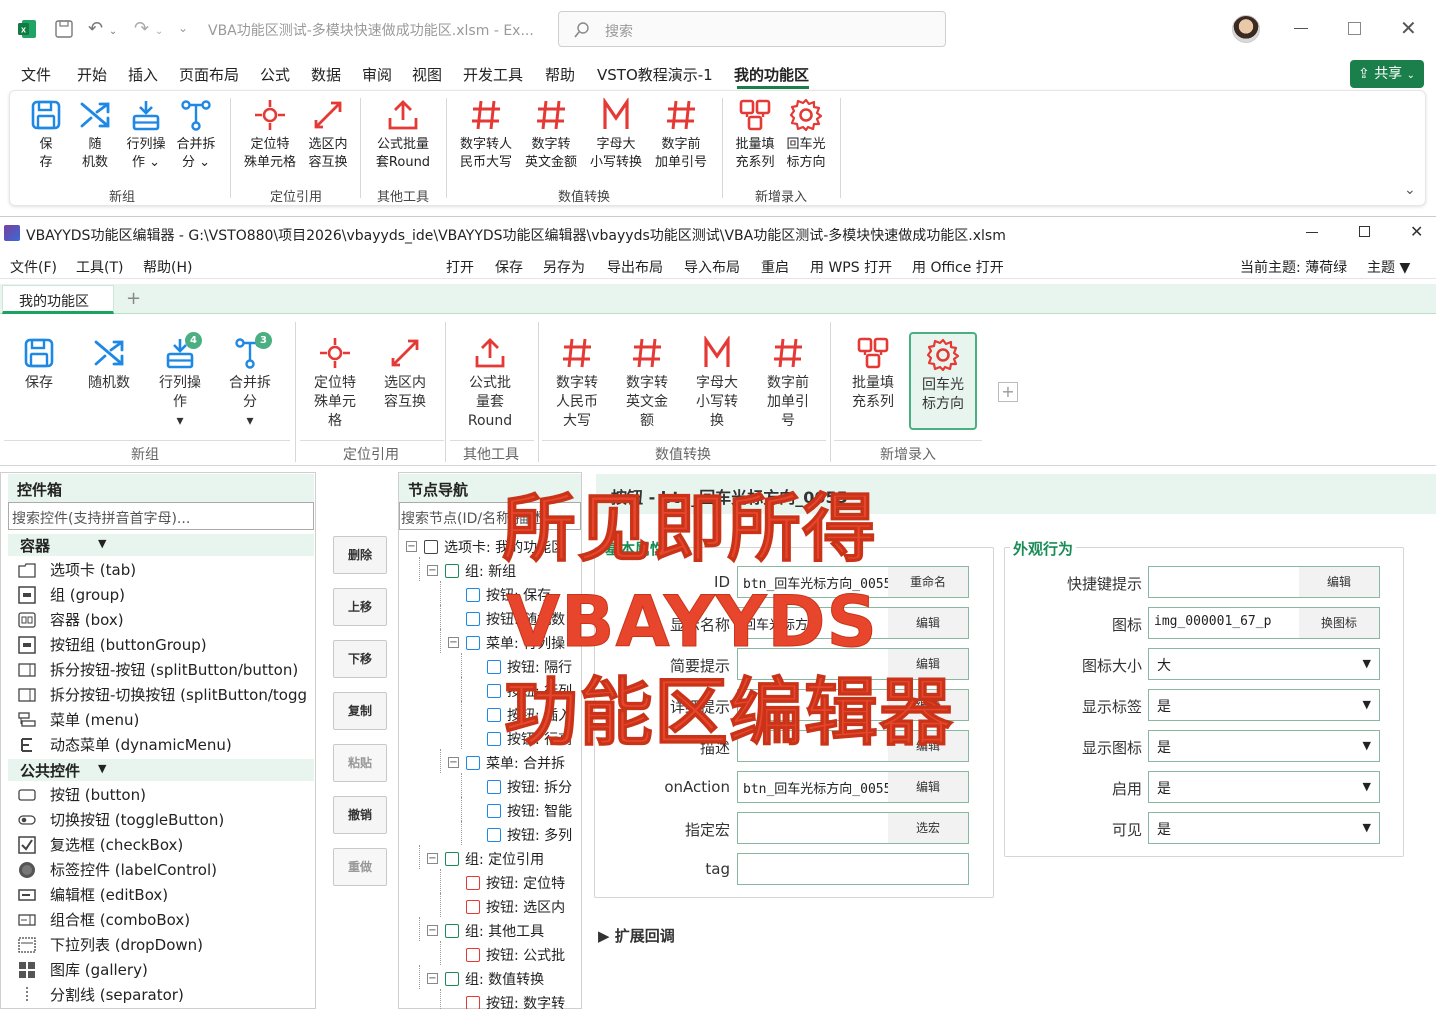 The width and height of the screenshot is (1436, 1009). What do you see at coordinates (616, 135) in the screenshot?
I see `excel-ribbon-button: 字母大 小写转换` at bounding box center [616, 135].